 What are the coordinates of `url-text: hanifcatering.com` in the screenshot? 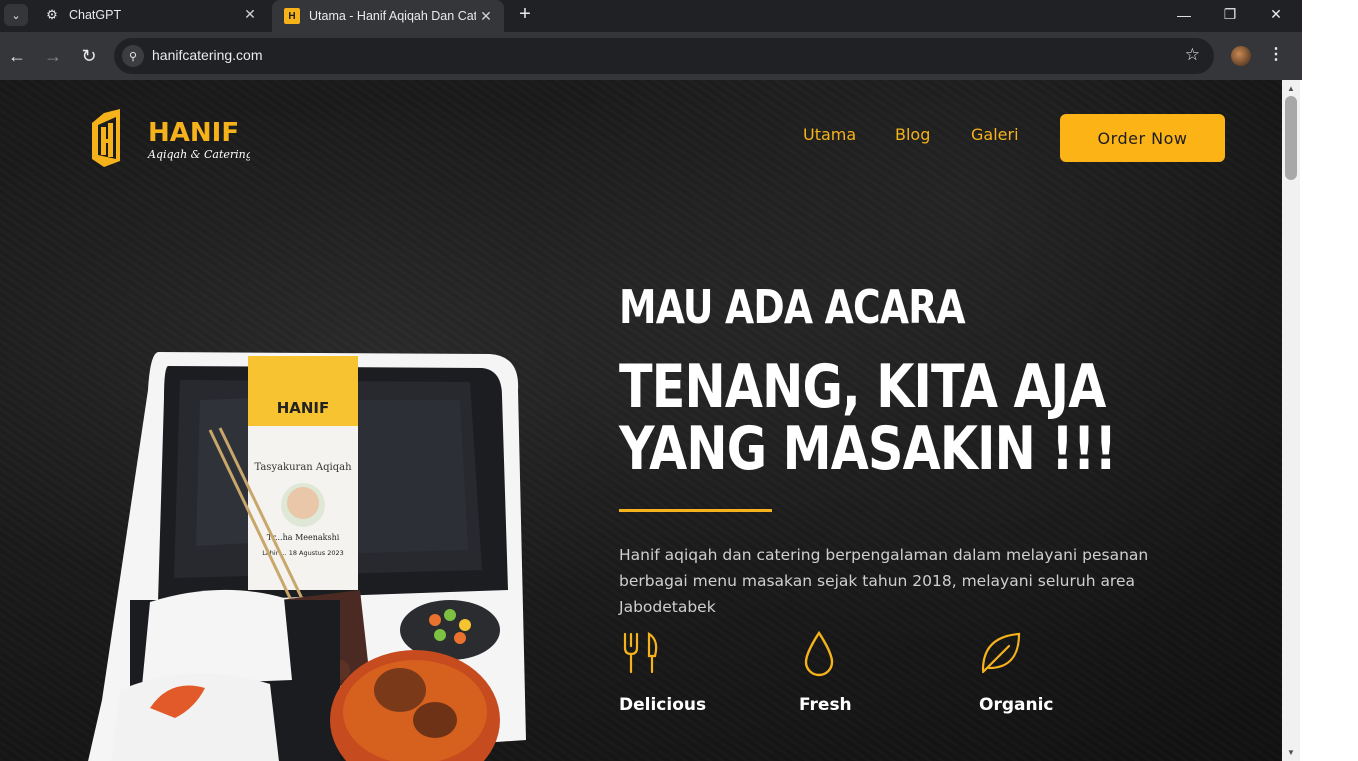 It's located at (207, 55).